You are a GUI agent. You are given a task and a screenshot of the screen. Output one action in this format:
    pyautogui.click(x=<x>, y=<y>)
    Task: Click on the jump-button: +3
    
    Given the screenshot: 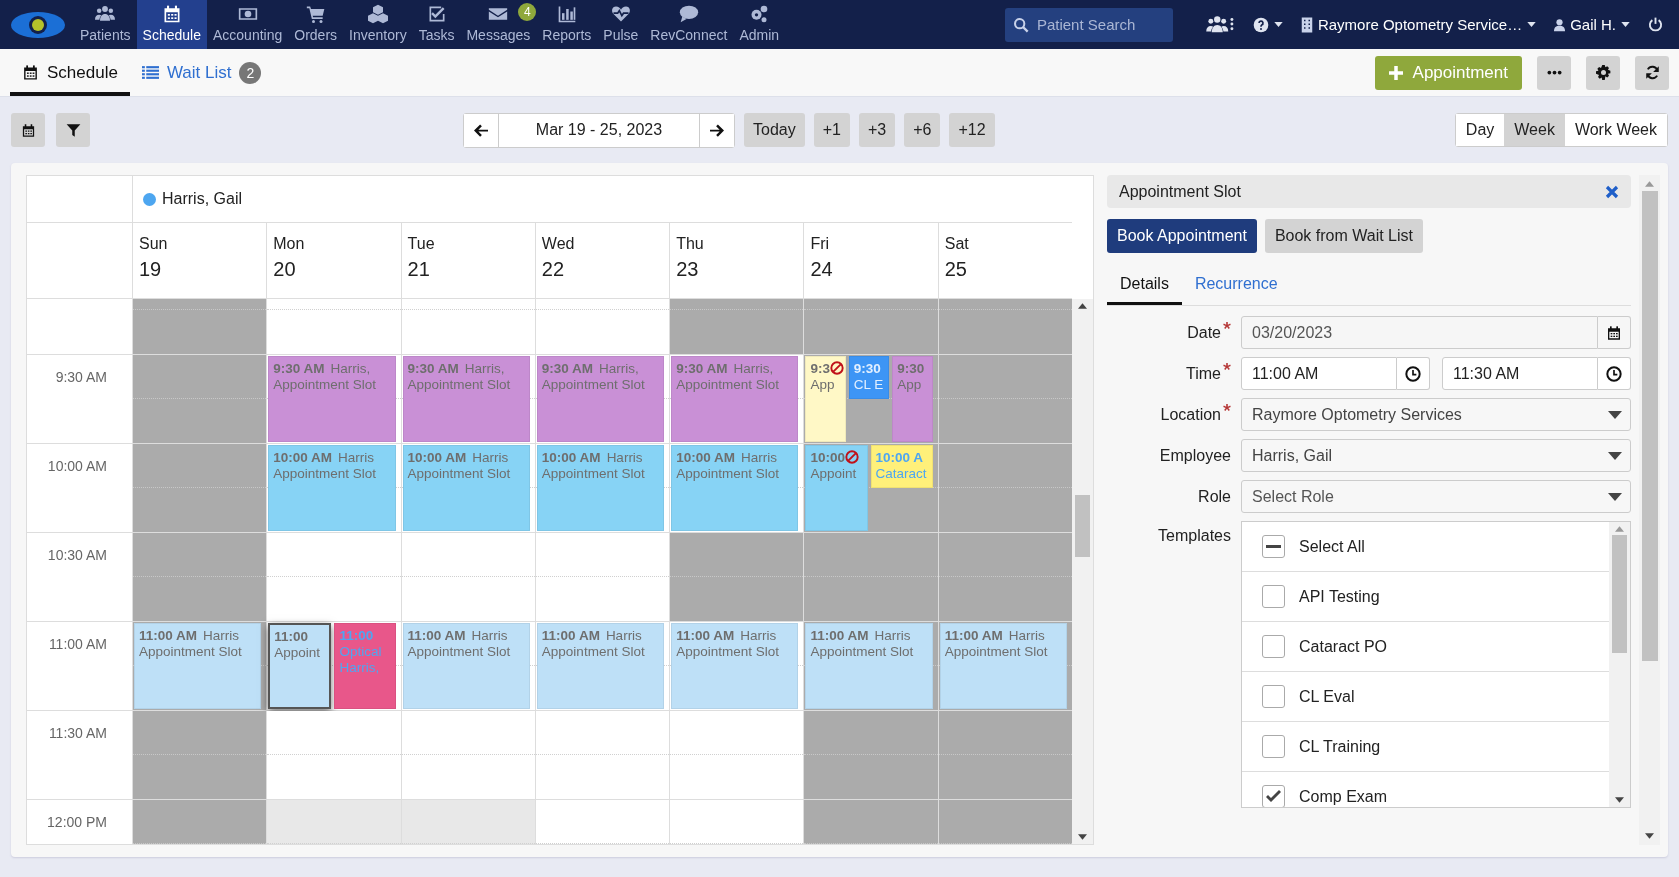 What is the action you would take?
    pyautogui.click(x=877, y=130)
    